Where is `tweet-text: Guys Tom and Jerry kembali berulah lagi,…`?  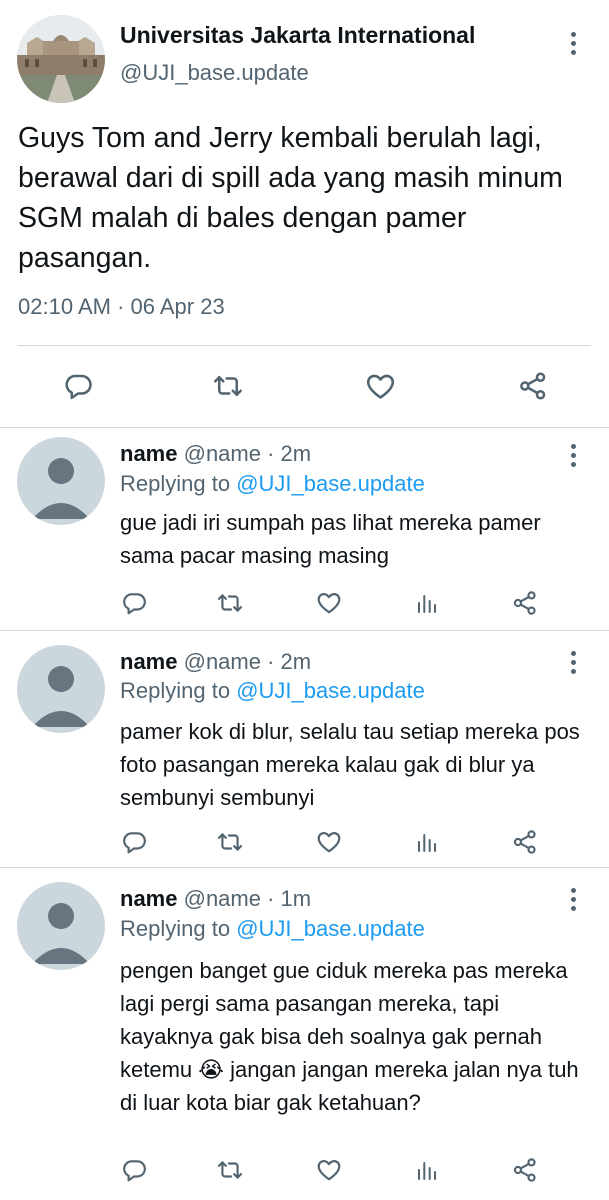
tweet-text: Guys Tom and Jerry kembali berulah lagi,… is located at coordinates (290, 198).